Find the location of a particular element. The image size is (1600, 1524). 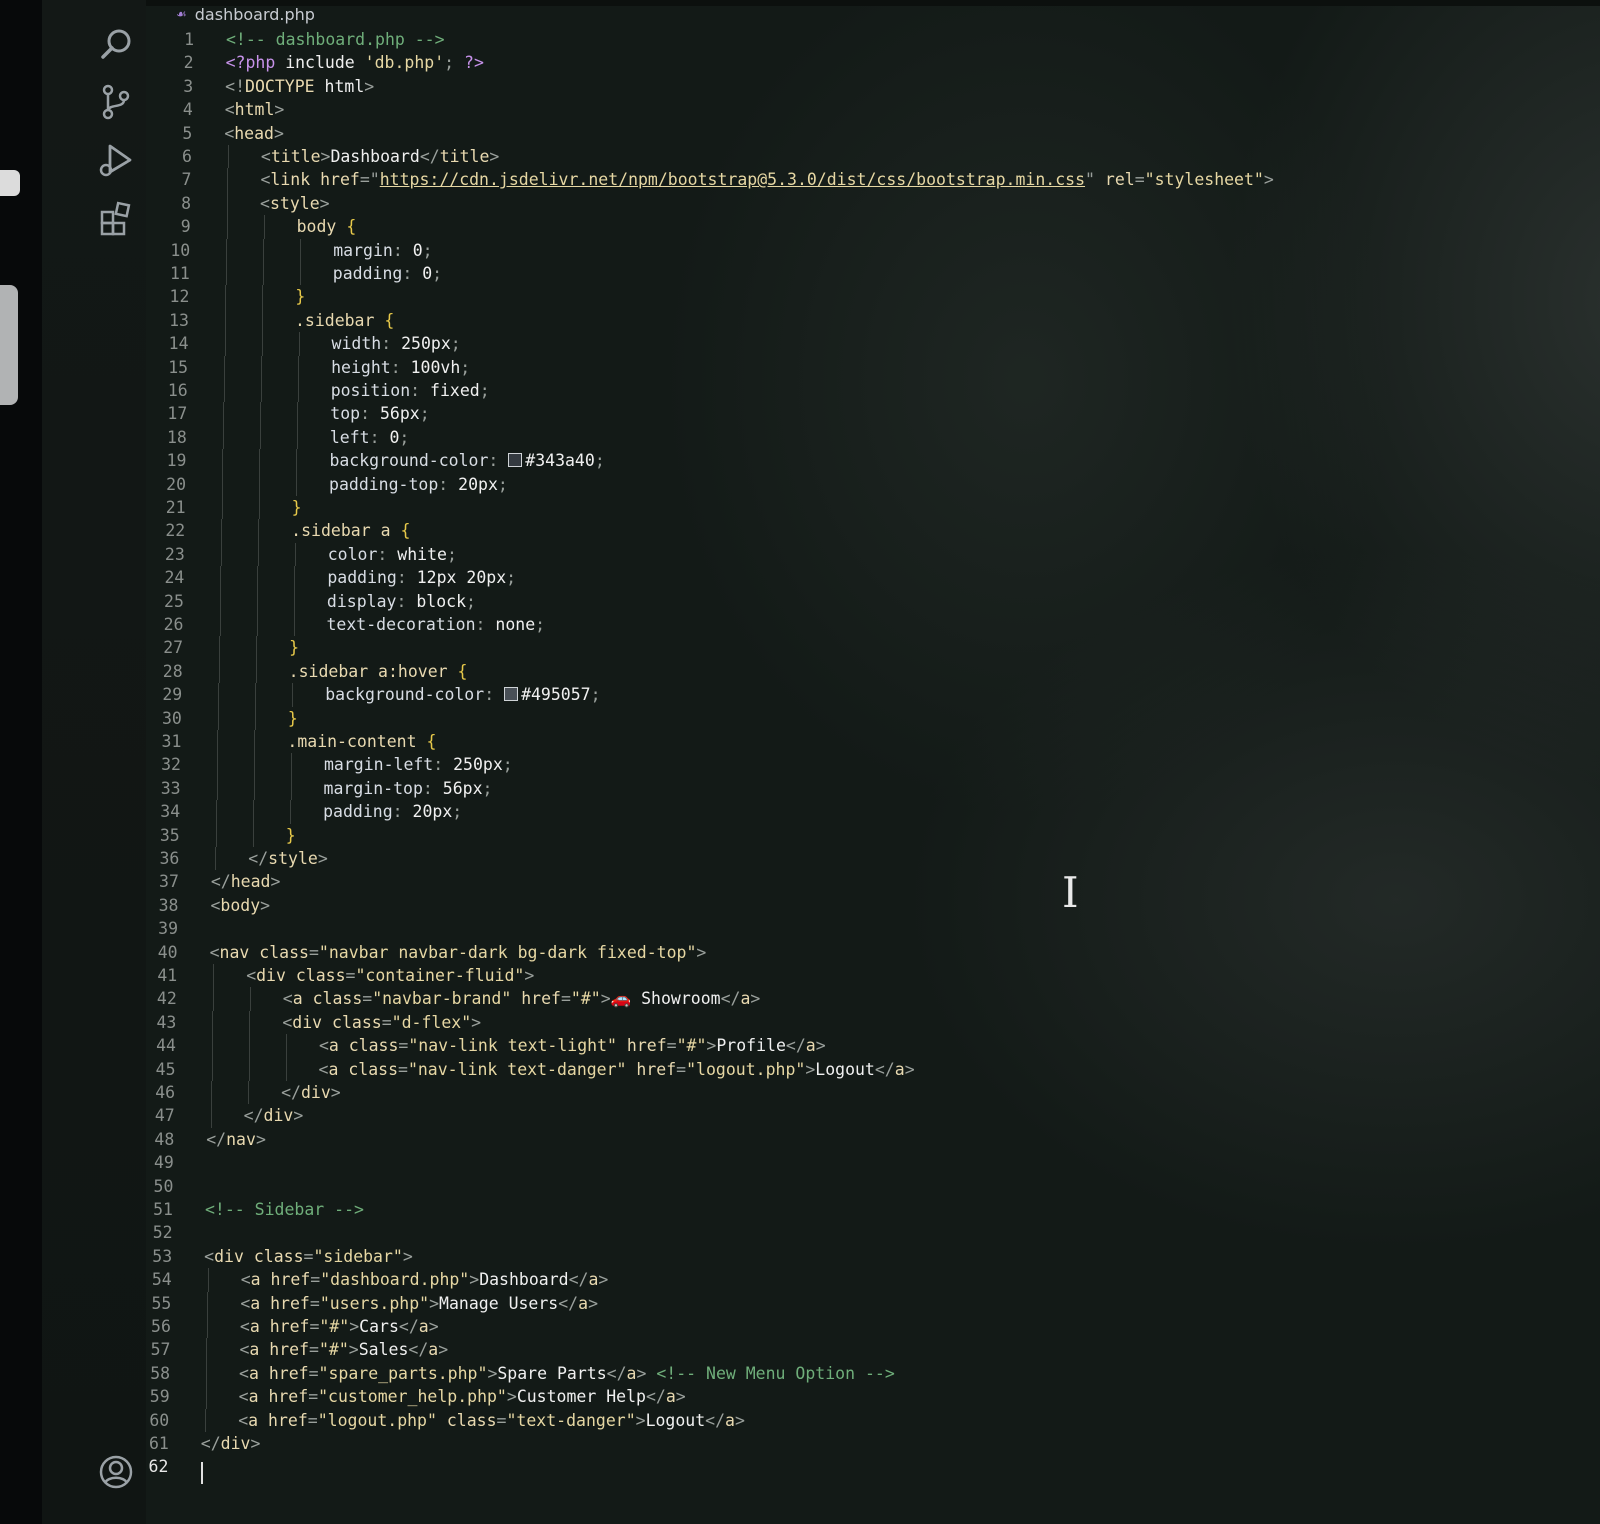

line-number: 62 is located at coordinates (158, 1467).